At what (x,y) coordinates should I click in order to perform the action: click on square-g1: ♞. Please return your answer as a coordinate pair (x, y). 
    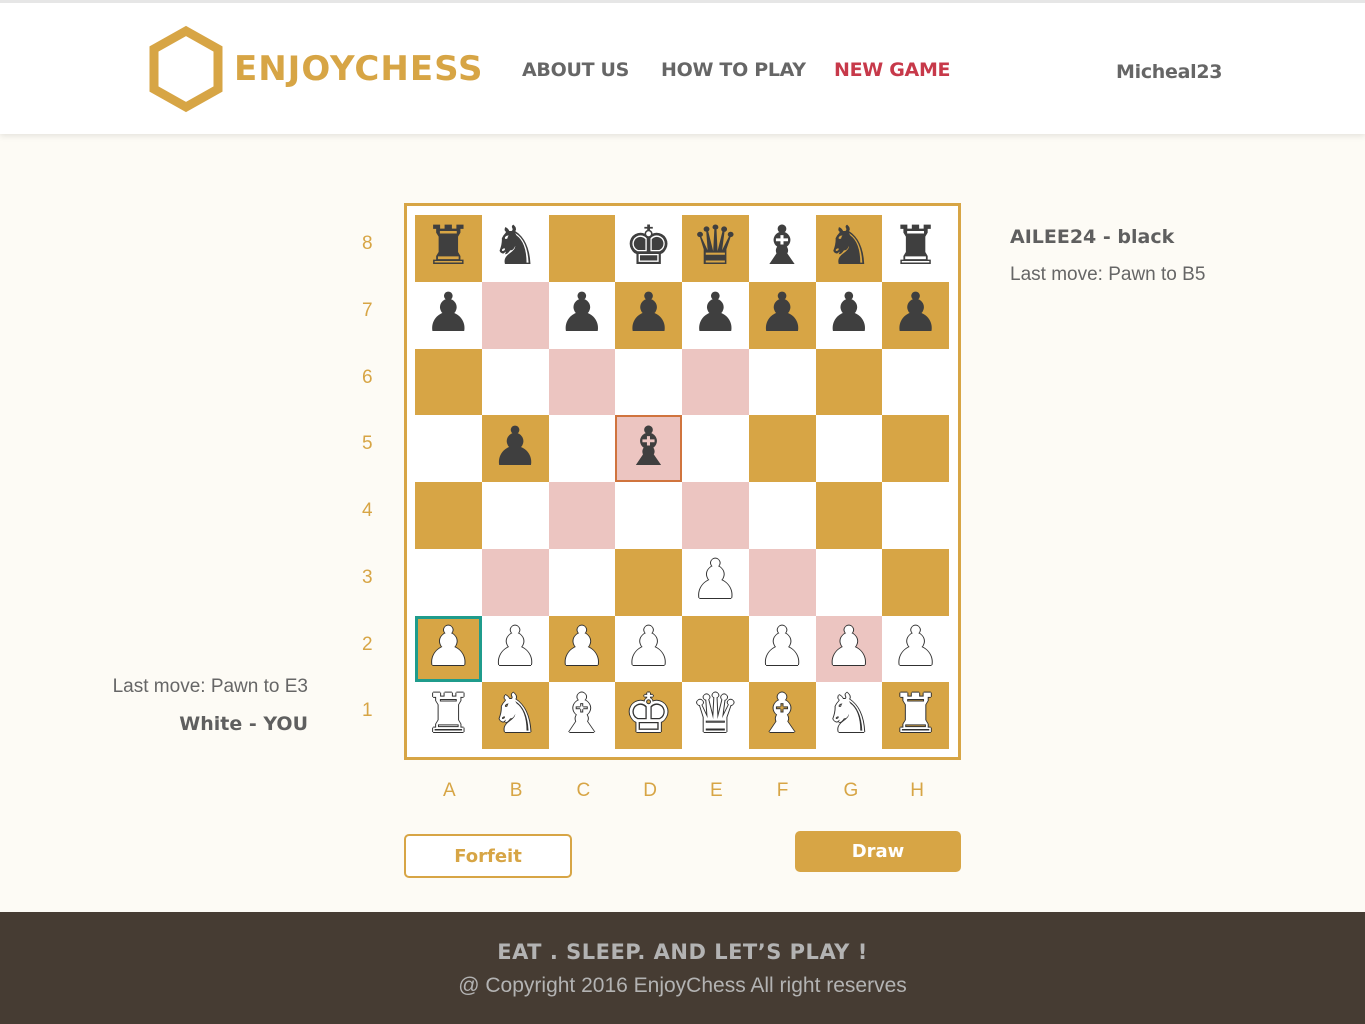
    Looking at the image, I should click on (849, 715).